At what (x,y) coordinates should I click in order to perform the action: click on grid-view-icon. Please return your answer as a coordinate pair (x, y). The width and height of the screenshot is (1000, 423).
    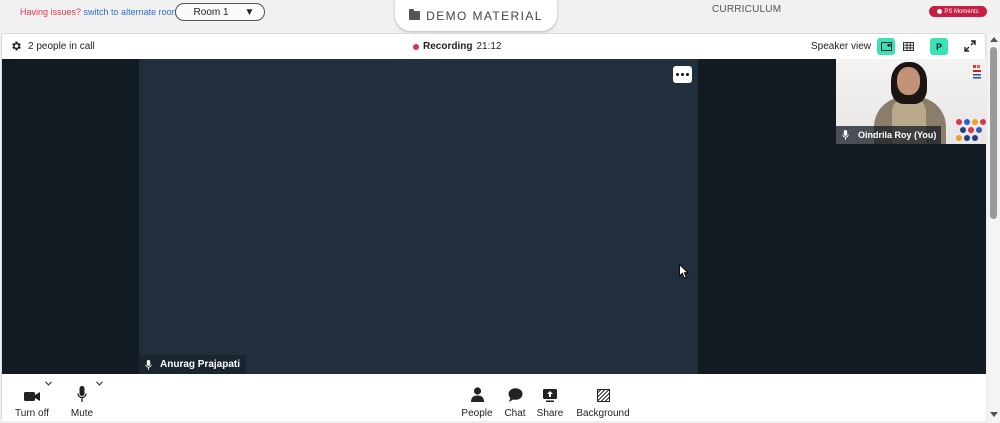
    Looking at the image, I should click on (908, 46).